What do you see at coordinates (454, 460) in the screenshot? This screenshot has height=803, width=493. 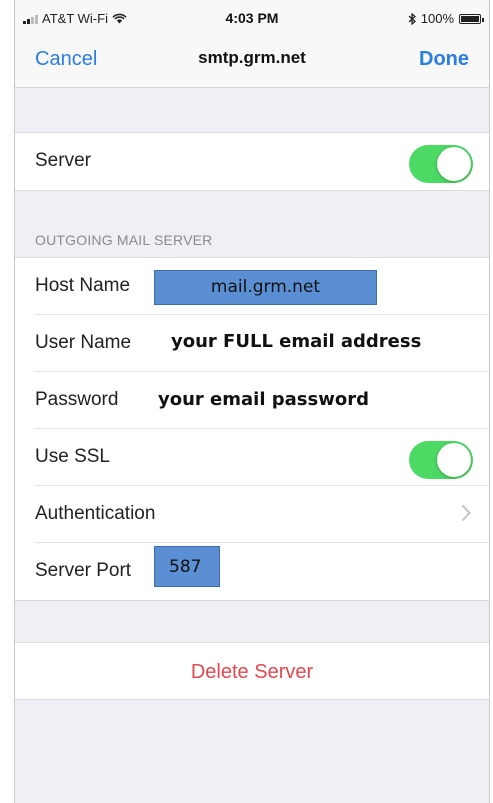 I see `use-ssl-toggle-knob` at bounding box center [454, 460].